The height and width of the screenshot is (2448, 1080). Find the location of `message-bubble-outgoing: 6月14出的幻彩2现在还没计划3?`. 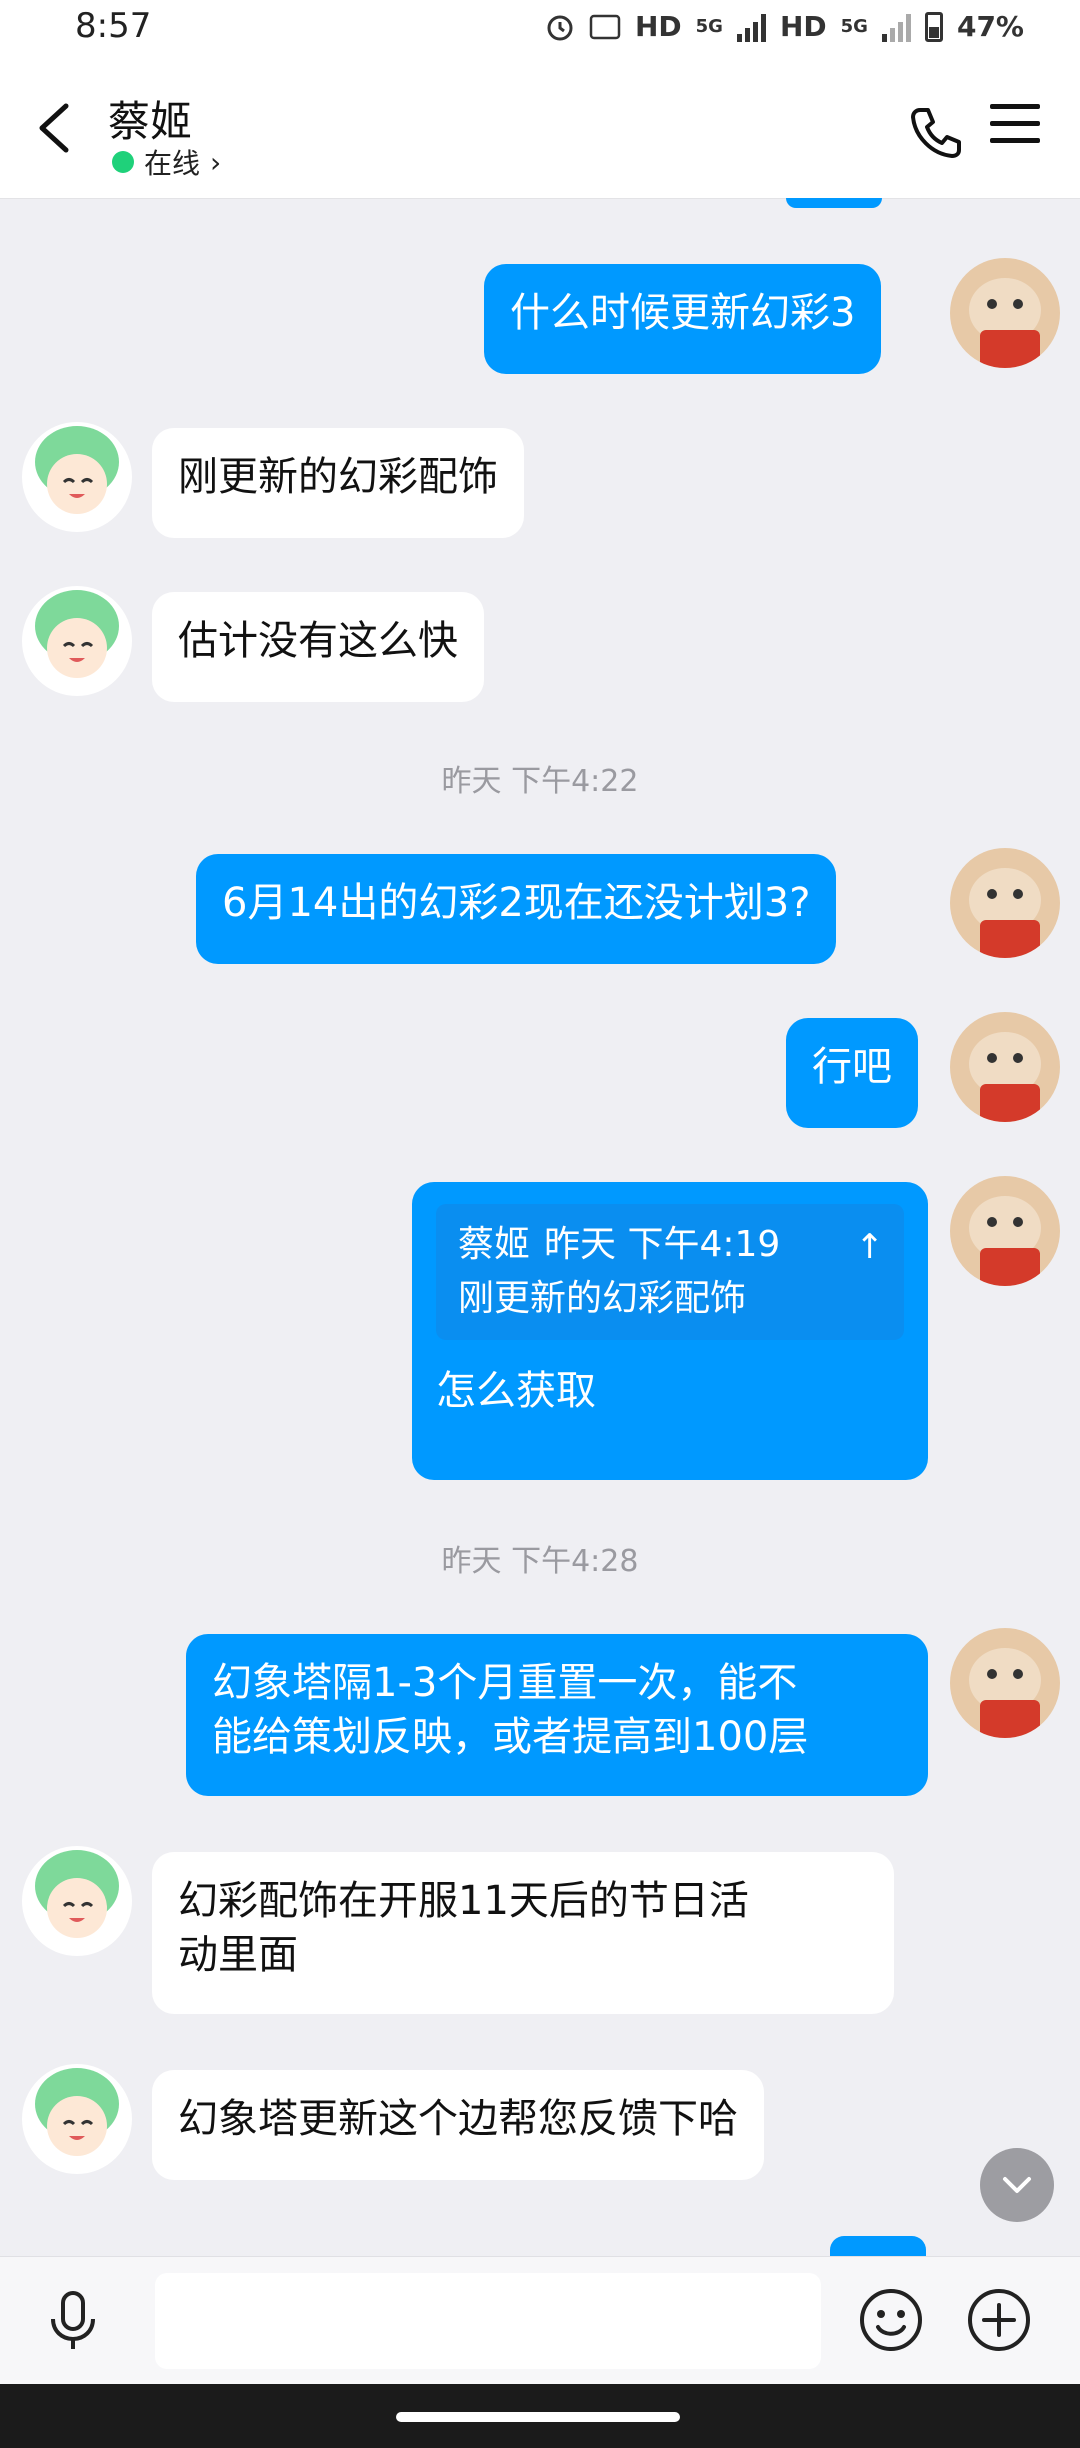

message-bubble-outgoing: 6月14出的幻彩2现在还没计划3? is located at coordinates (516, 909).